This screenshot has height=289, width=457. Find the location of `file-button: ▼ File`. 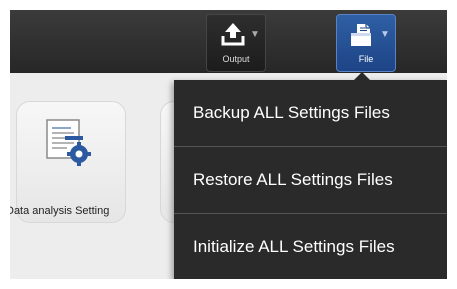

file-button: ▼ File is located at coordinates (366, 43).